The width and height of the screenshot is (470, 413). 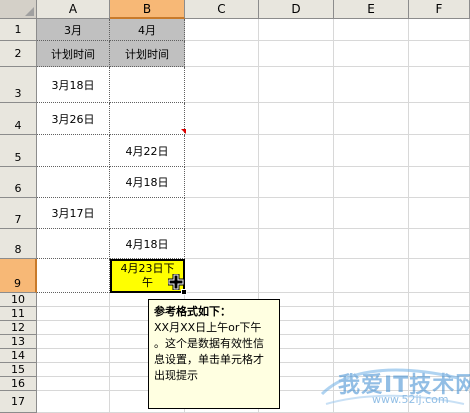 What do you see at coordinates (371, 213) in the screenshot?
I see `cell-e7` at bounding box center [371, 213].